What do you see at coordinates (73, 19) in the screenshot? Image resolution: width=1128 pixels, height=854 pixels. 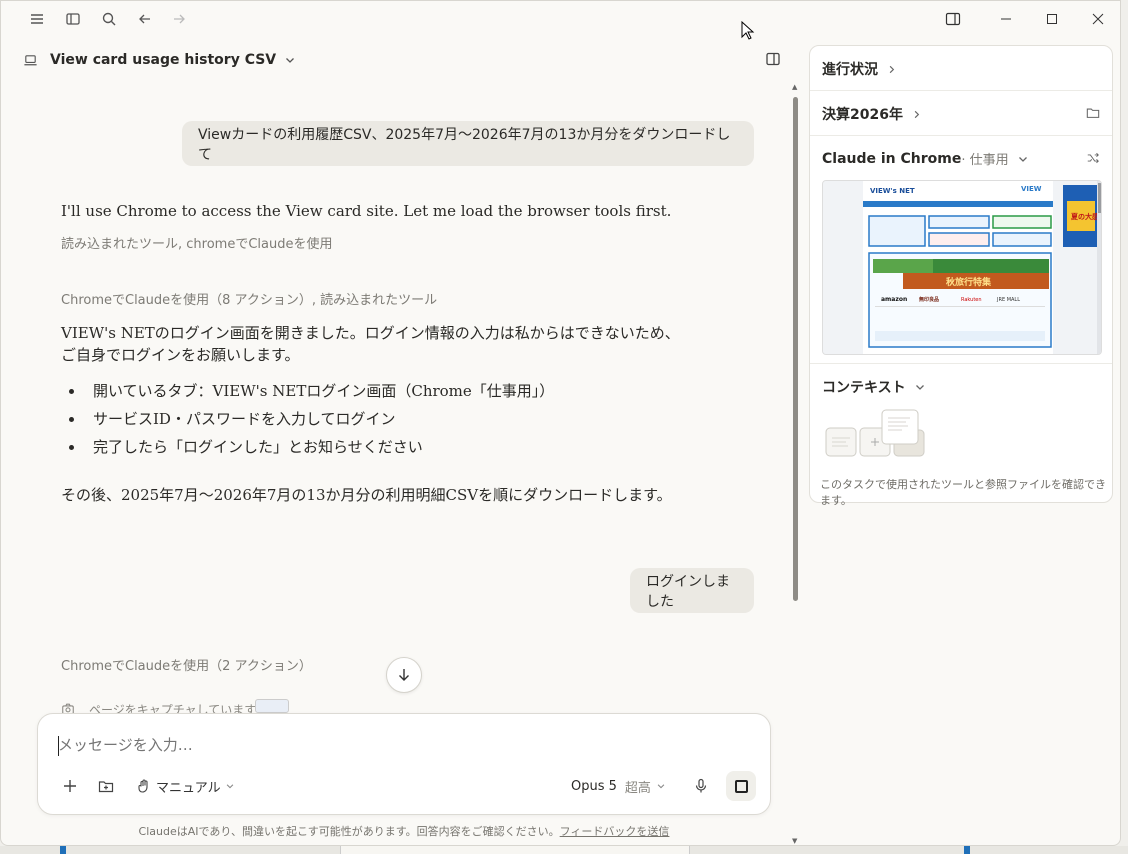 I see `sidebar-toggle-icon` at bounding box center [73, 19].